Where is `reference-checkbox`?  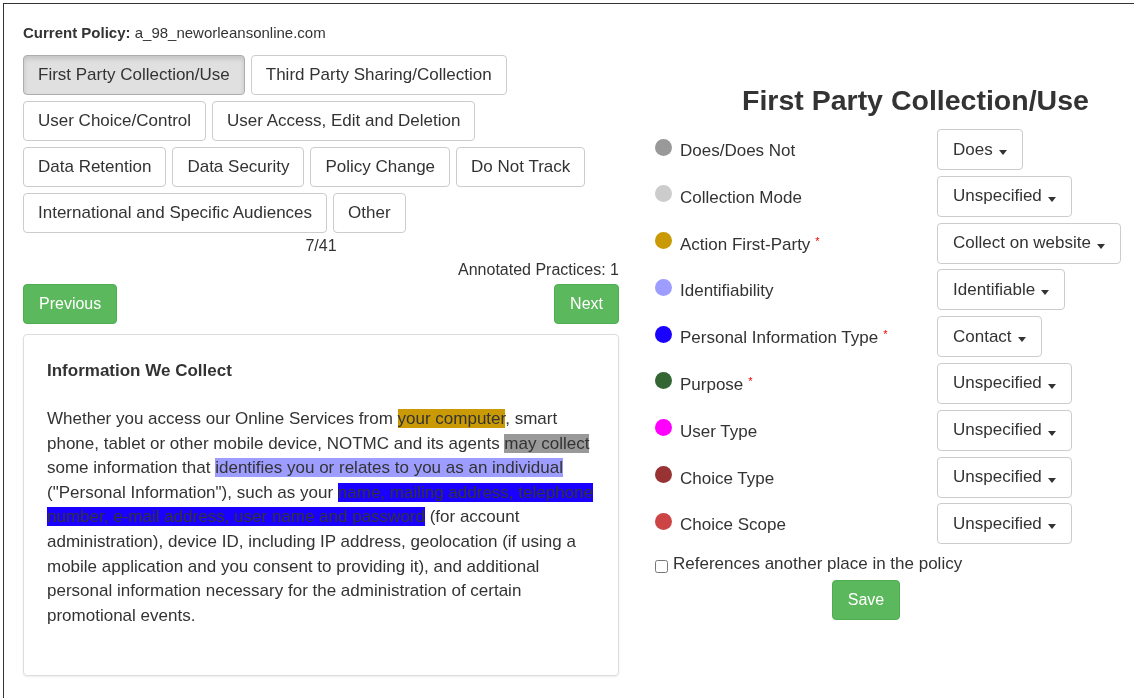 reference-checkbox is located at coordinates (661, 566).